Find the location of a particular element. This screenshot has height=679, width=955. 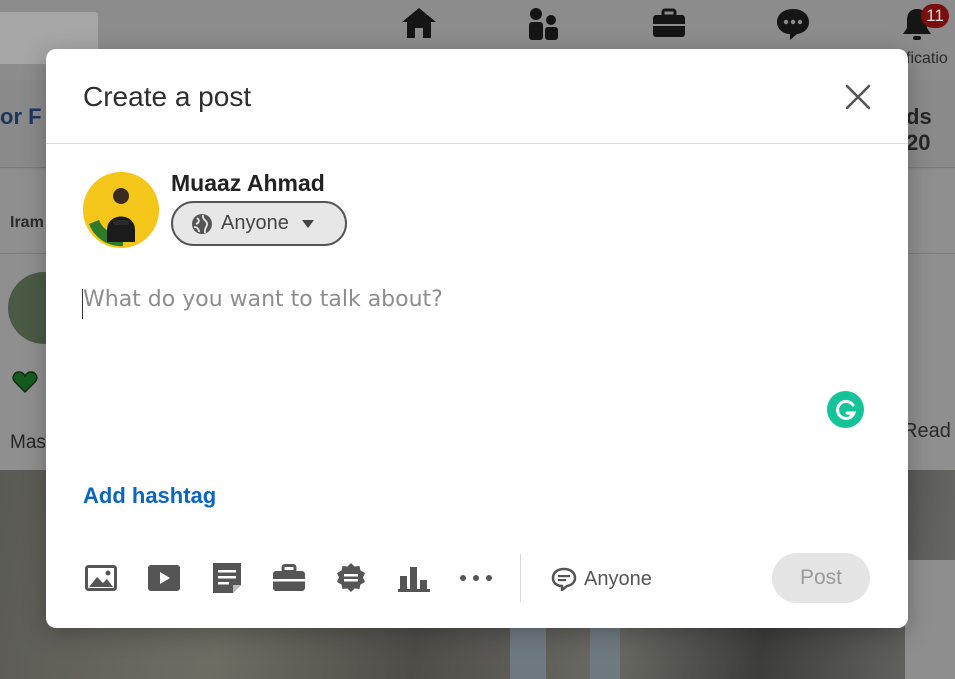

feed-snippet: Mas is located at coordinates (28, 442).